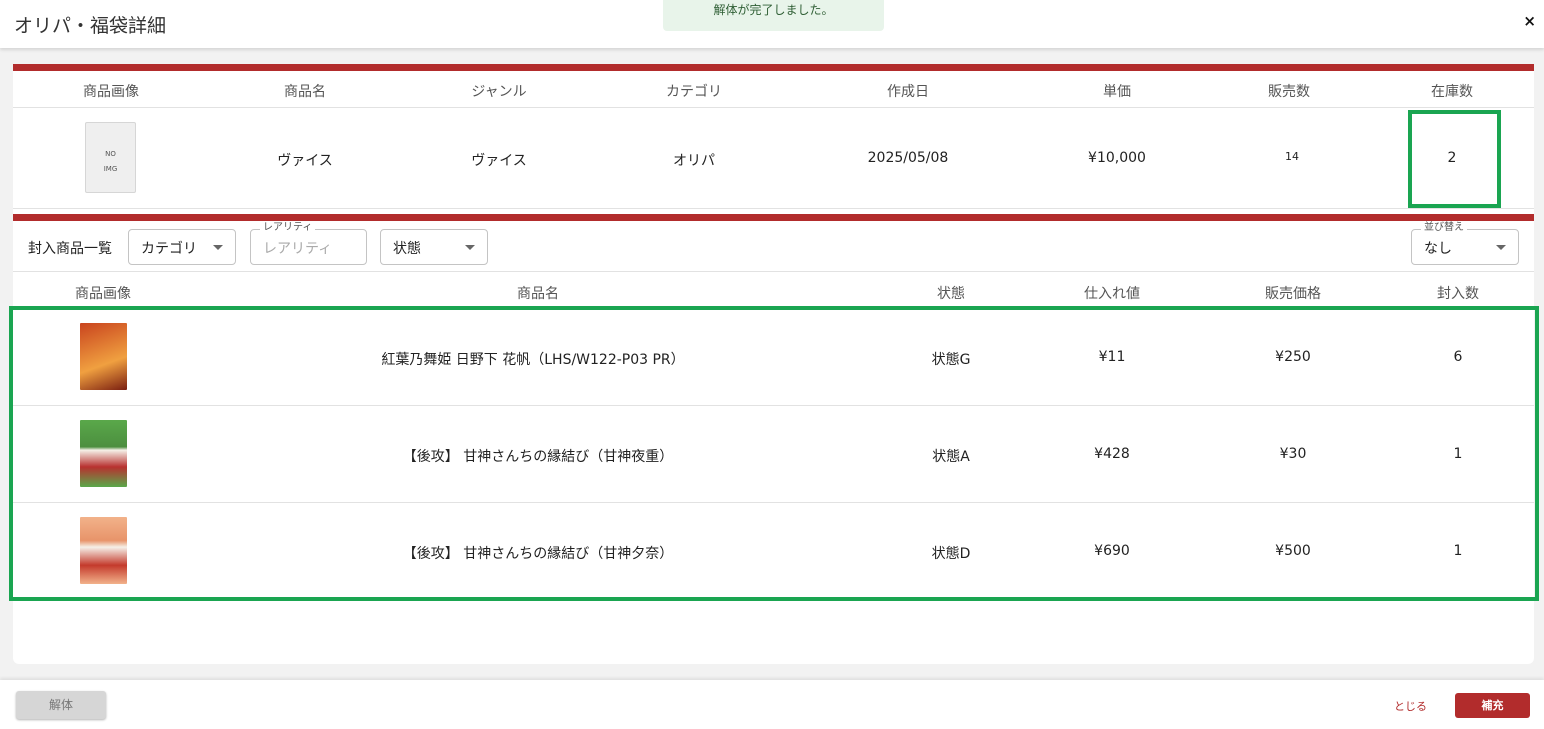 Image resolution: width=1544 pixels, height=729 pixels. What do you see at coordinates (694, 92) in the screenshot?
I see `header-category: カテゴリ` at bounding box center [694, 92].